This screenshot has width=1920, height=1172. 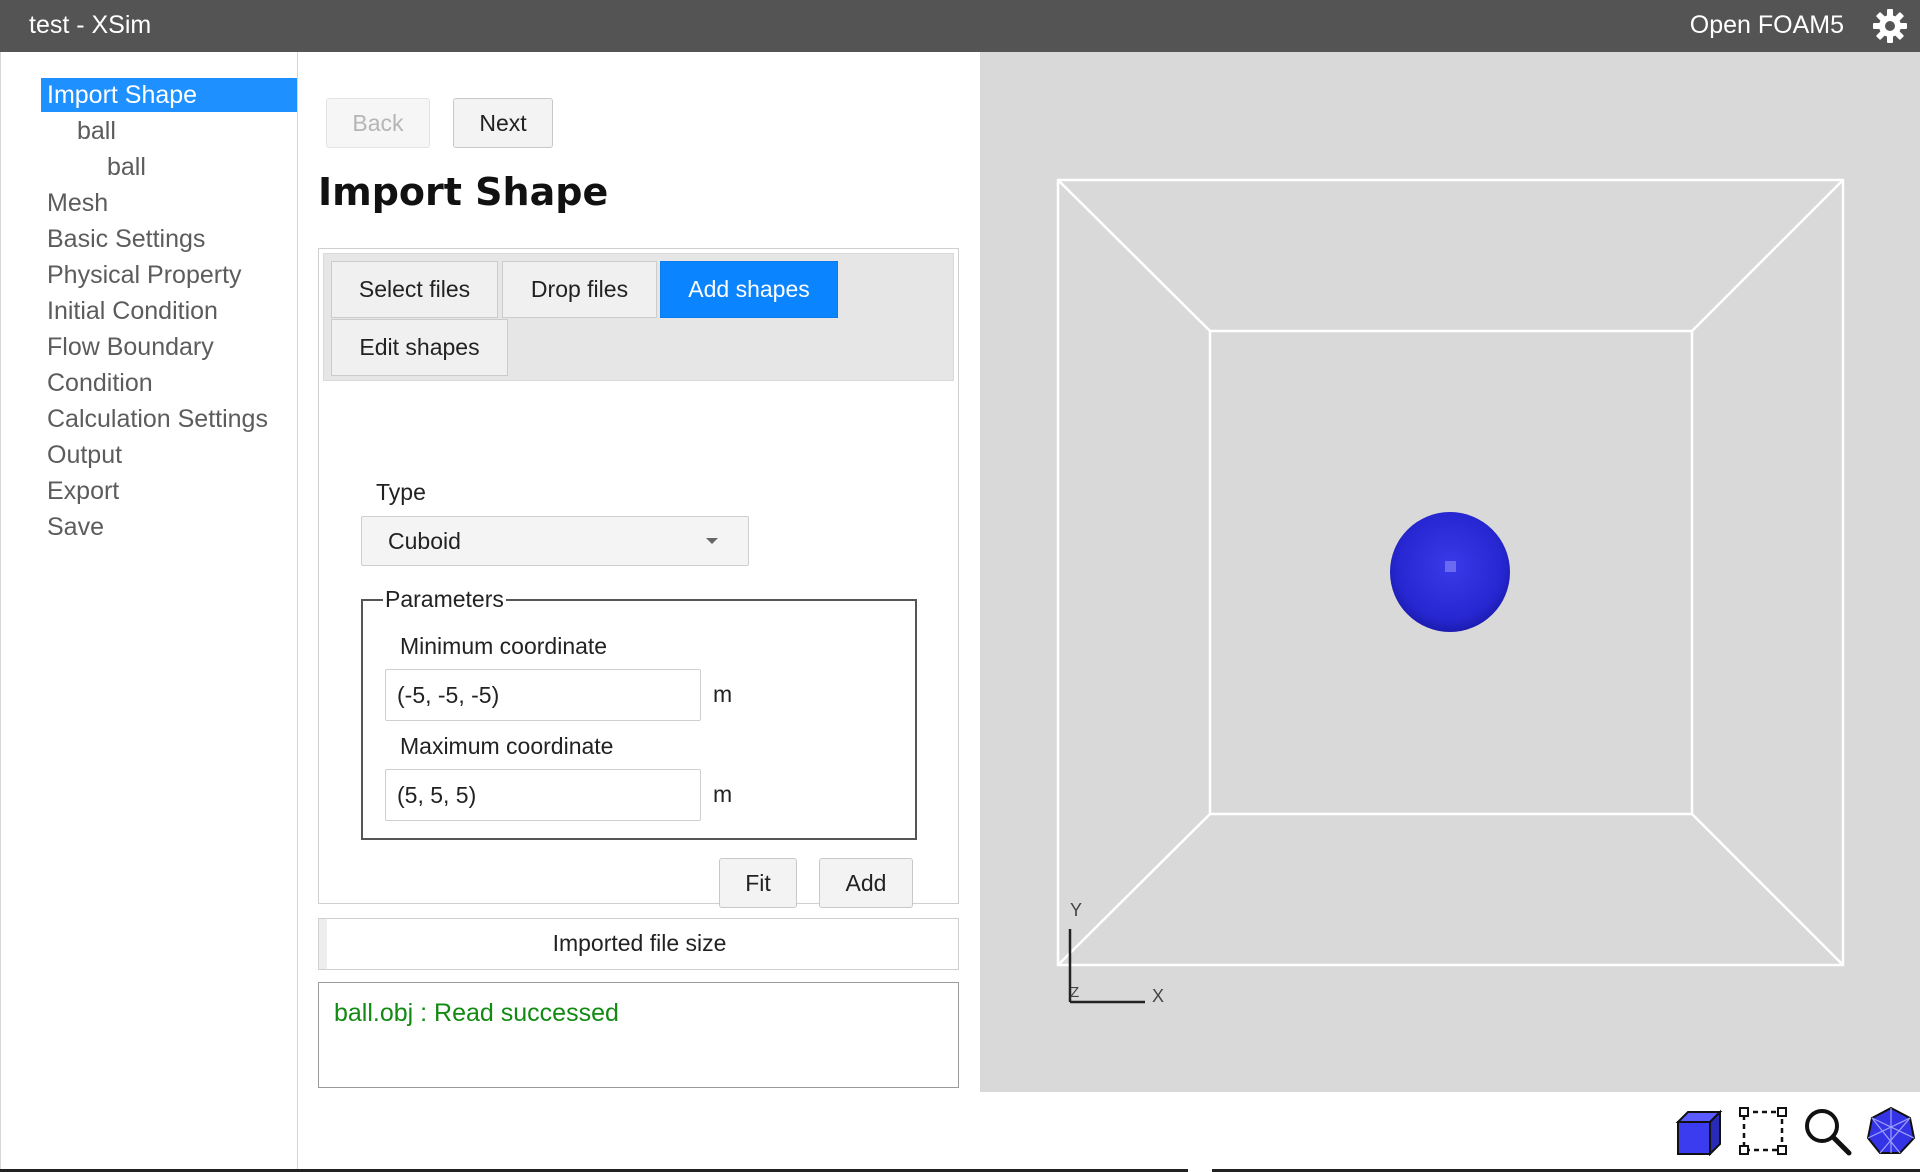 I want to click on log-message: ball.obj : Read successed, so click(x=476, y=1013).